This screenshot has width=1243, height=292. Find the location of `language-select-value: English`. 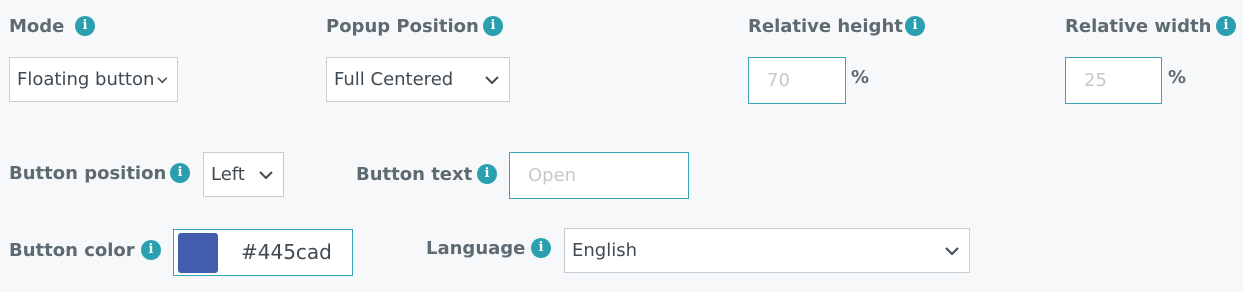

language-select-value: English is located at coordinates (604, 250).